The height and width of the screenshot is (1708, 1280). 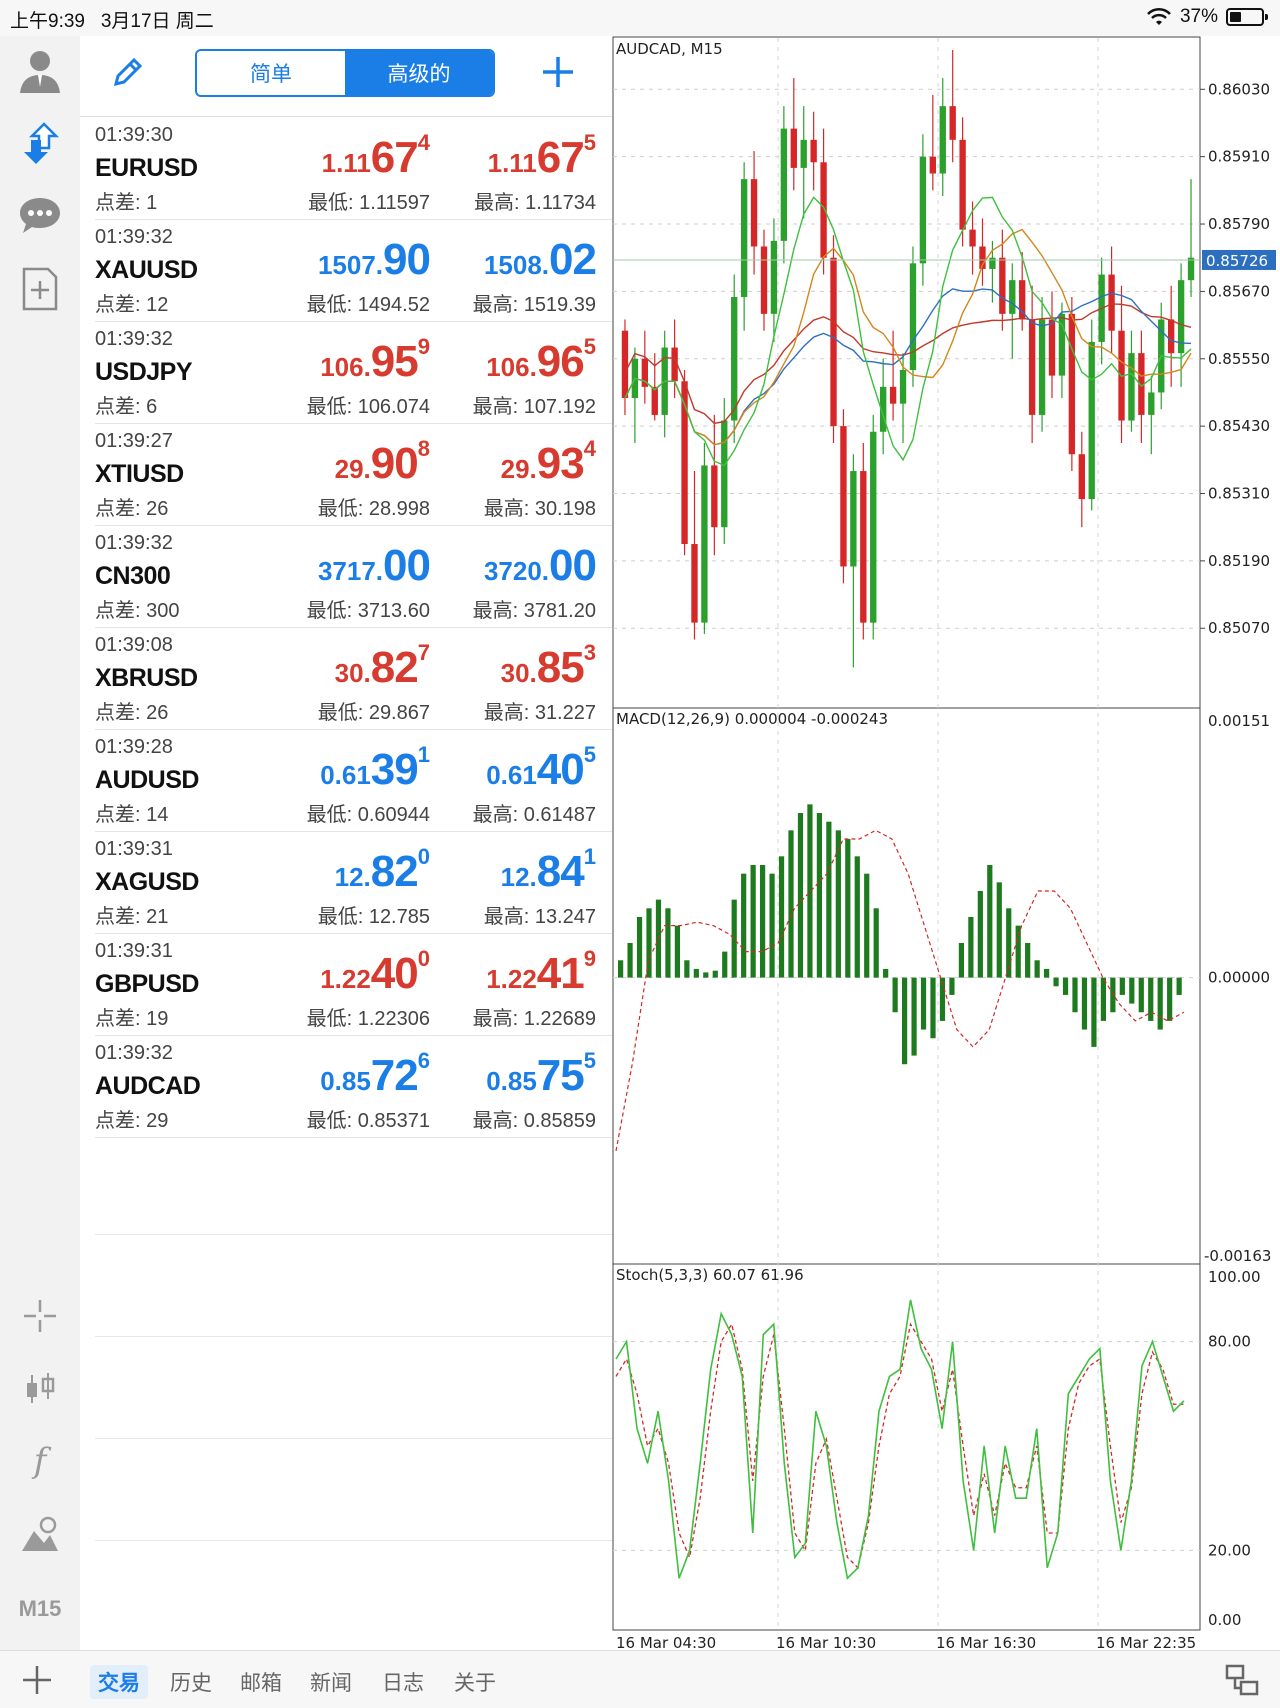 I want to click on ask-price-pip: 5, so click(x=589, y=754).